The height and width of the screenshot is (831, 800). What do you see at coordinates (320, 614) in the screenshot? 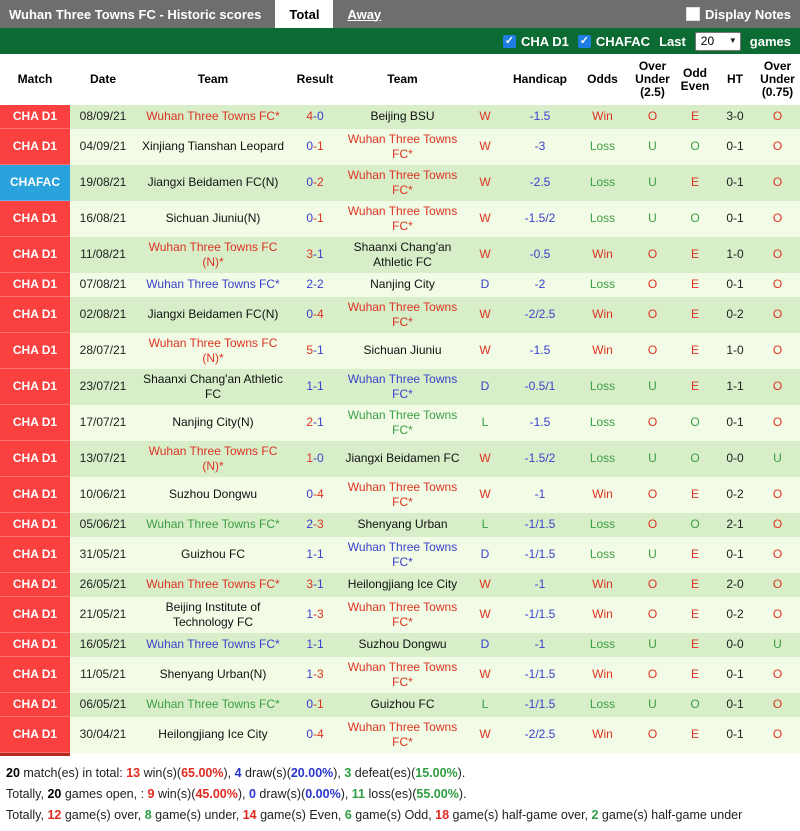
I see `away-score: 3` at bounding box center [320, 614].